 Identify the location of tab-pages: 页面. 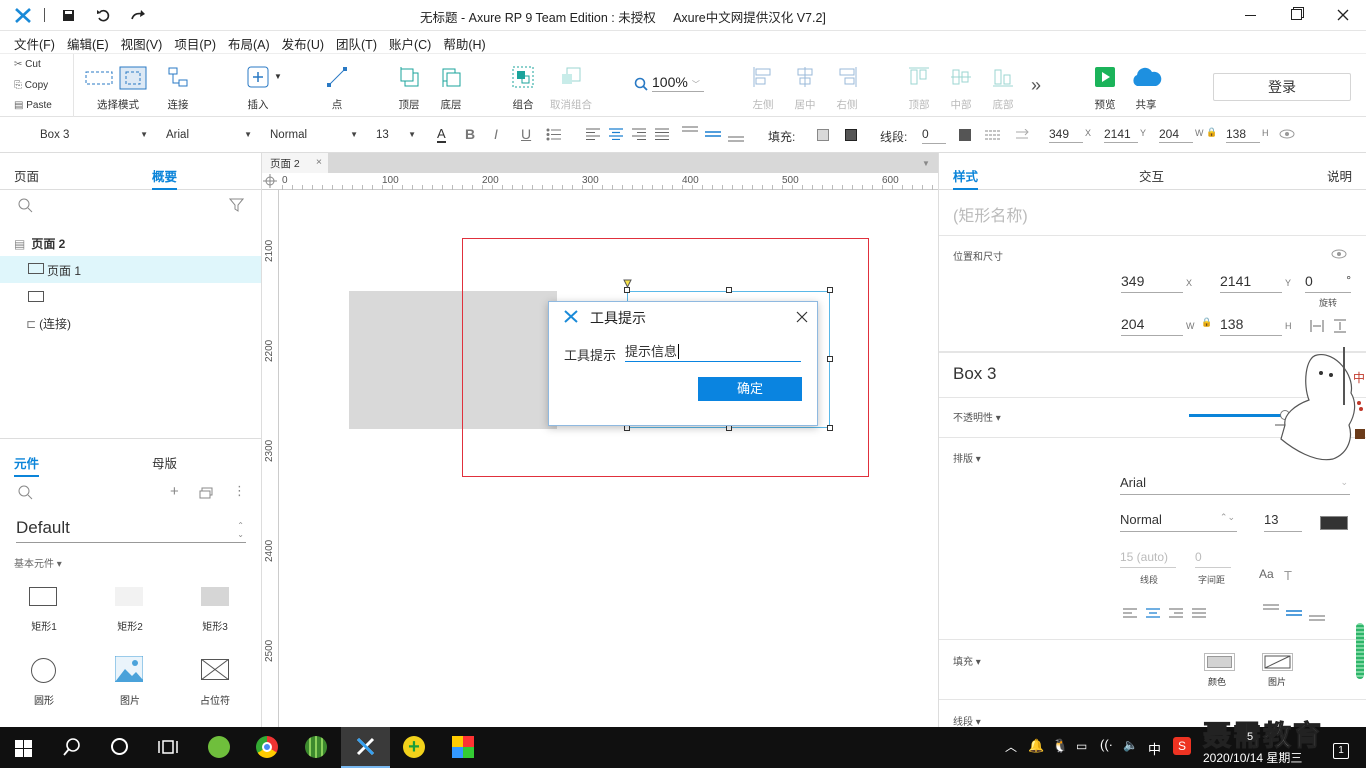
(26, 175).